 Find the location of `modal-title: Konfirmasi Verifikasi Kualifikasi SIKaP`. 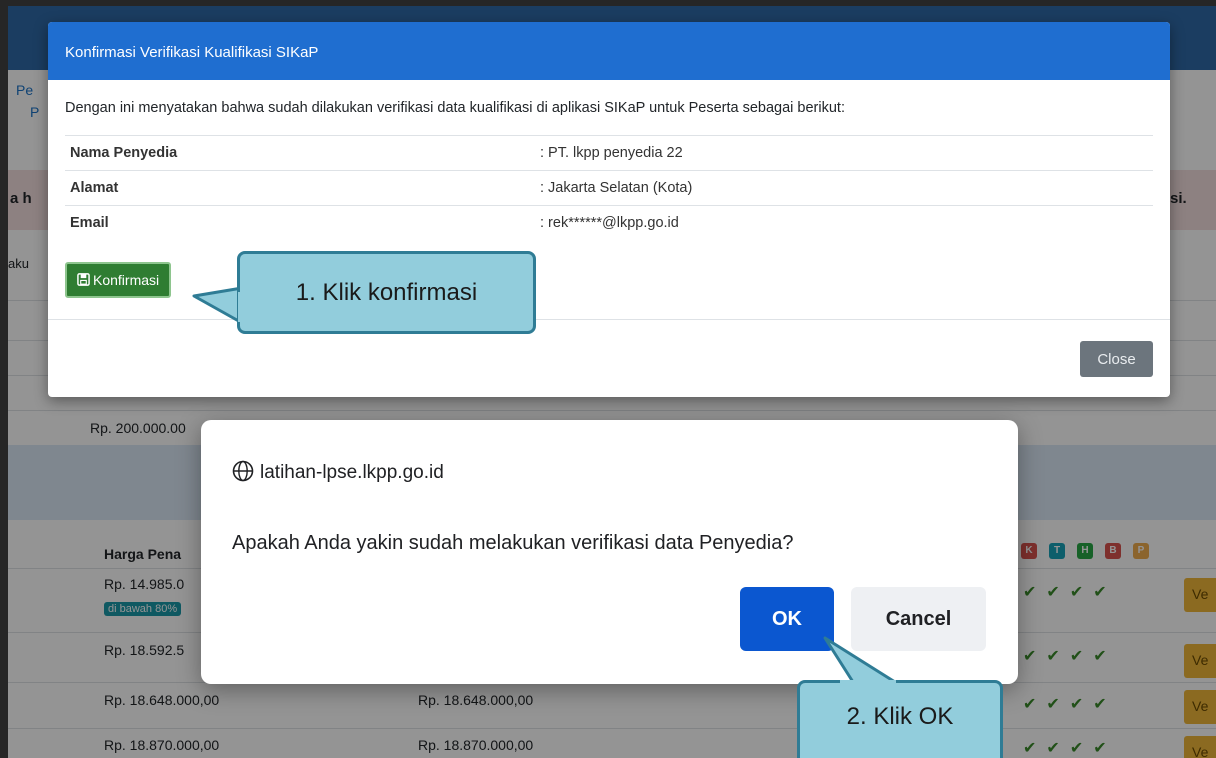

modal-title: Konfirmasi Verifikasi Kualifikasi SIKaP is located at coordinates (192, 52).